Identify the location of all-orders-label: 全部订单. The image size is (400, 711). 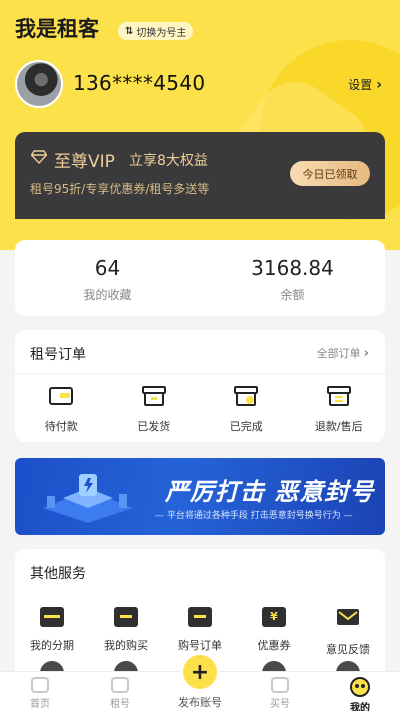
(338, 353).